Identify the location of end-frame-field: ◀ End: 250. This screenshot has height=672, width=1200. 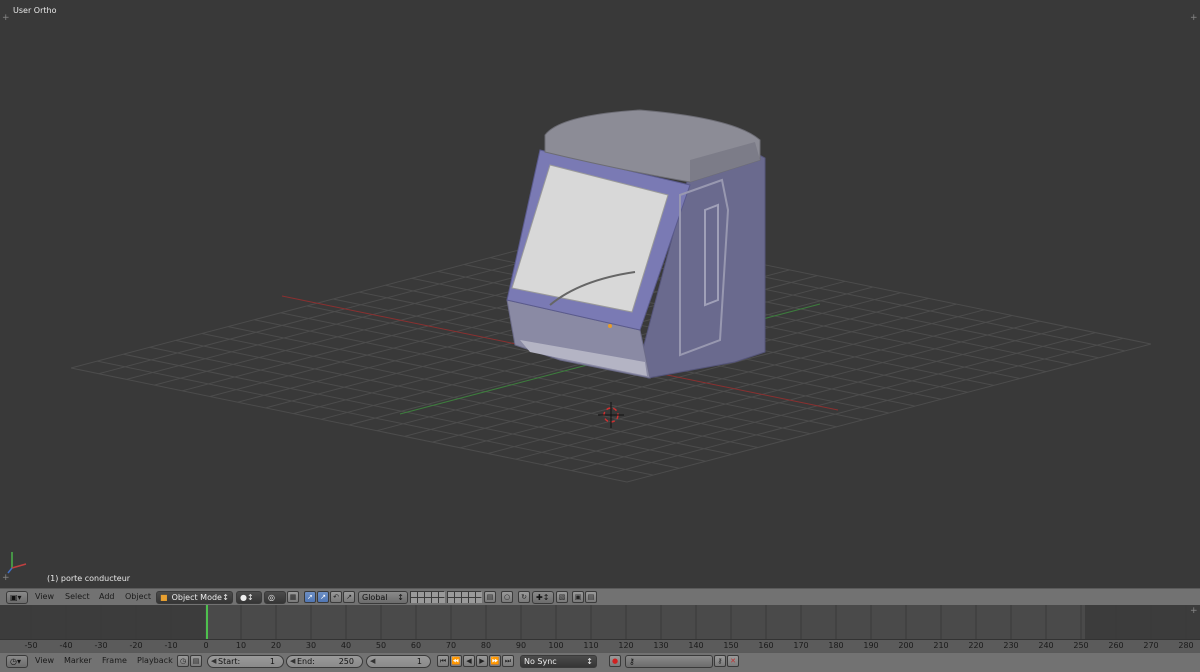
(324, 661).